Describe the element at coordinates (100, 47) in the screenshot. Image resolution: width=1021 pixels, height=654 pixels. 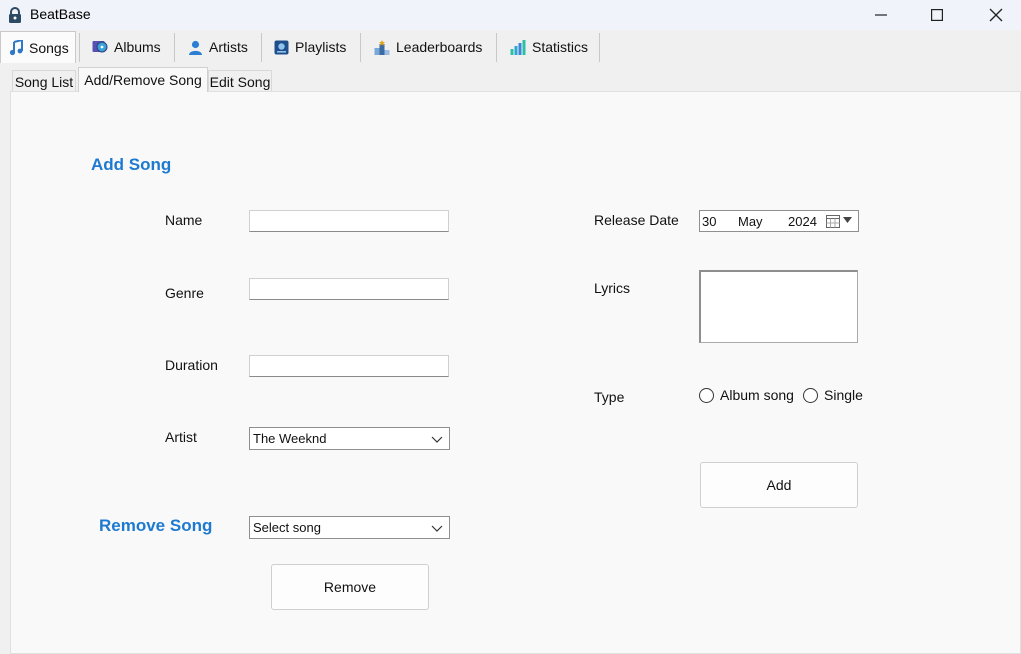
I see `album-icon` at that location.